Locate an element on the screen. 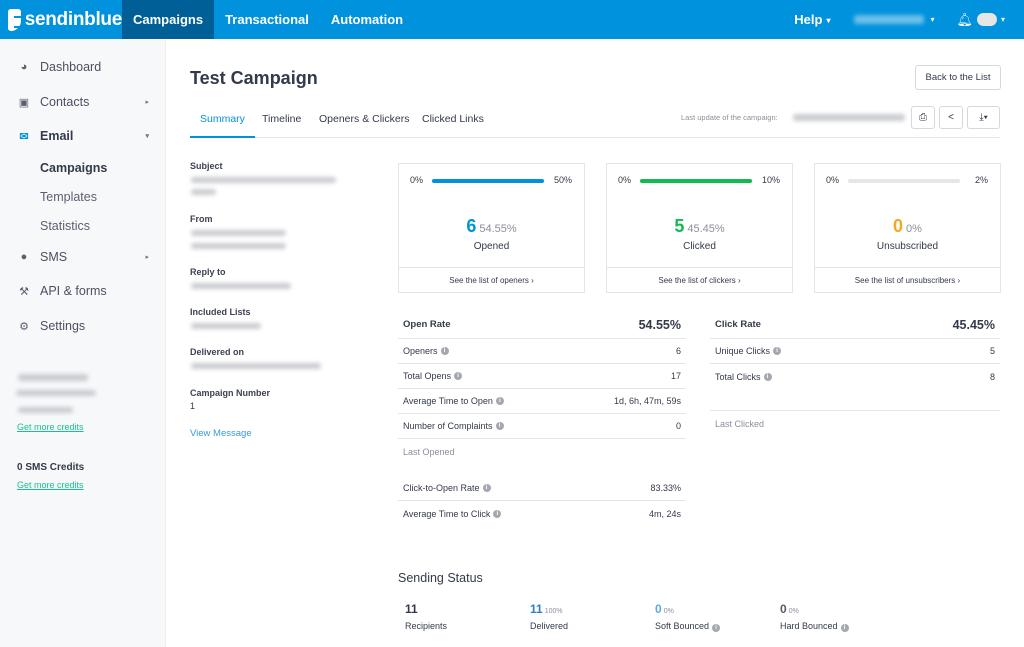 The image size is (1024, 647). sidebar-item-contacts: ▣ Contacts ▸ is located at coordinates (83, 102).